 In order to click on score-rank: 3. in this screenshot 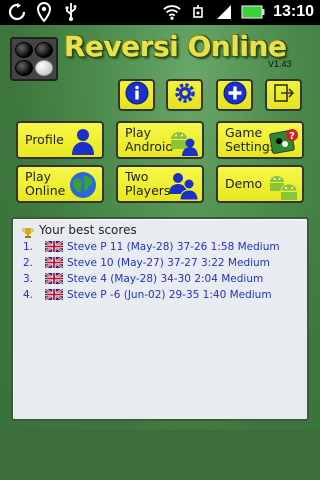, I will do `click(28, 278)`.